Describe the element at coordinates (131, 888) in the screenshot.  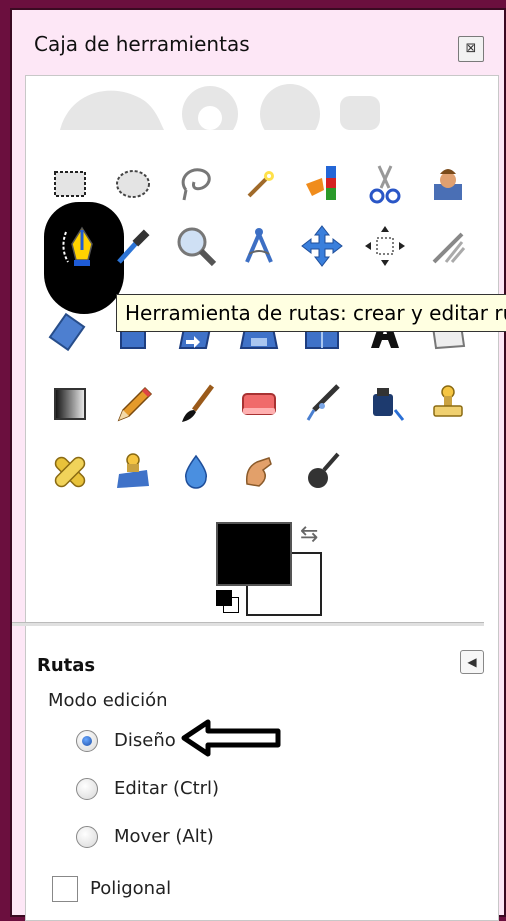
I see `polygonal-label: Poligonal` at that location.